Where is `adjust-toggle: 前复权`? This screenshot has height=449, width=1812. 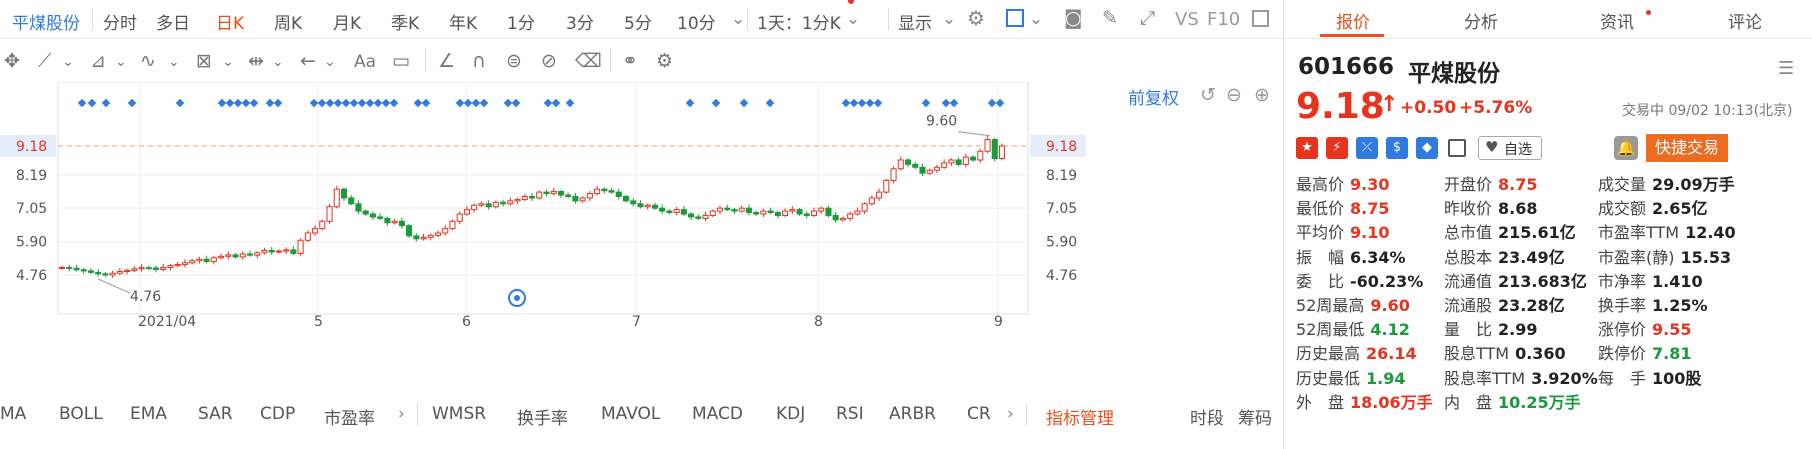
adjust-toggle: 前复权 is located at coordinates (1153, 96).